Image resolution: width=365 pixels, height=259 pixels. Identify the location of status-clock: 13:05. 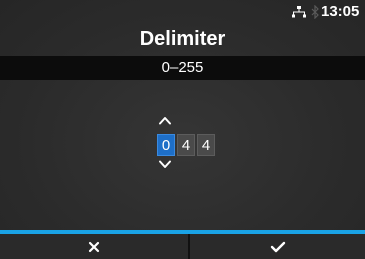
(340, 11).